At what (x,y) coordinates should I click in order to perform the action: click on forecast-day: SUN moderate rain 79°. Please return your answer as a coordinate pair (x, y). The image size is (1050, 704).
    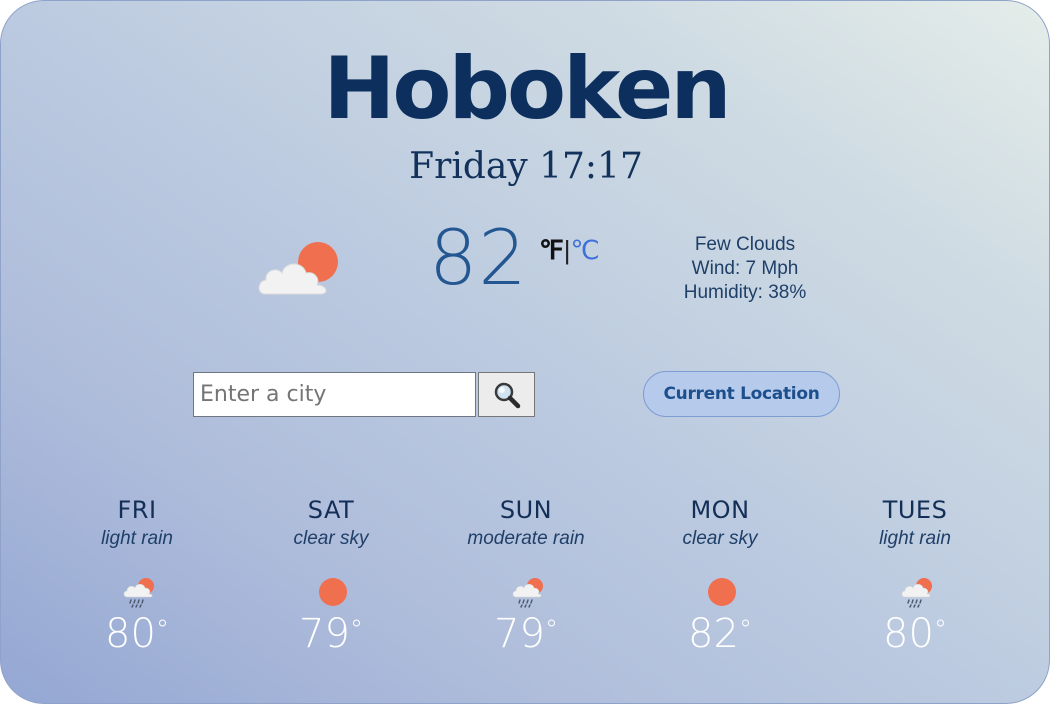
    Looking at the image, I should click on (526, 575).